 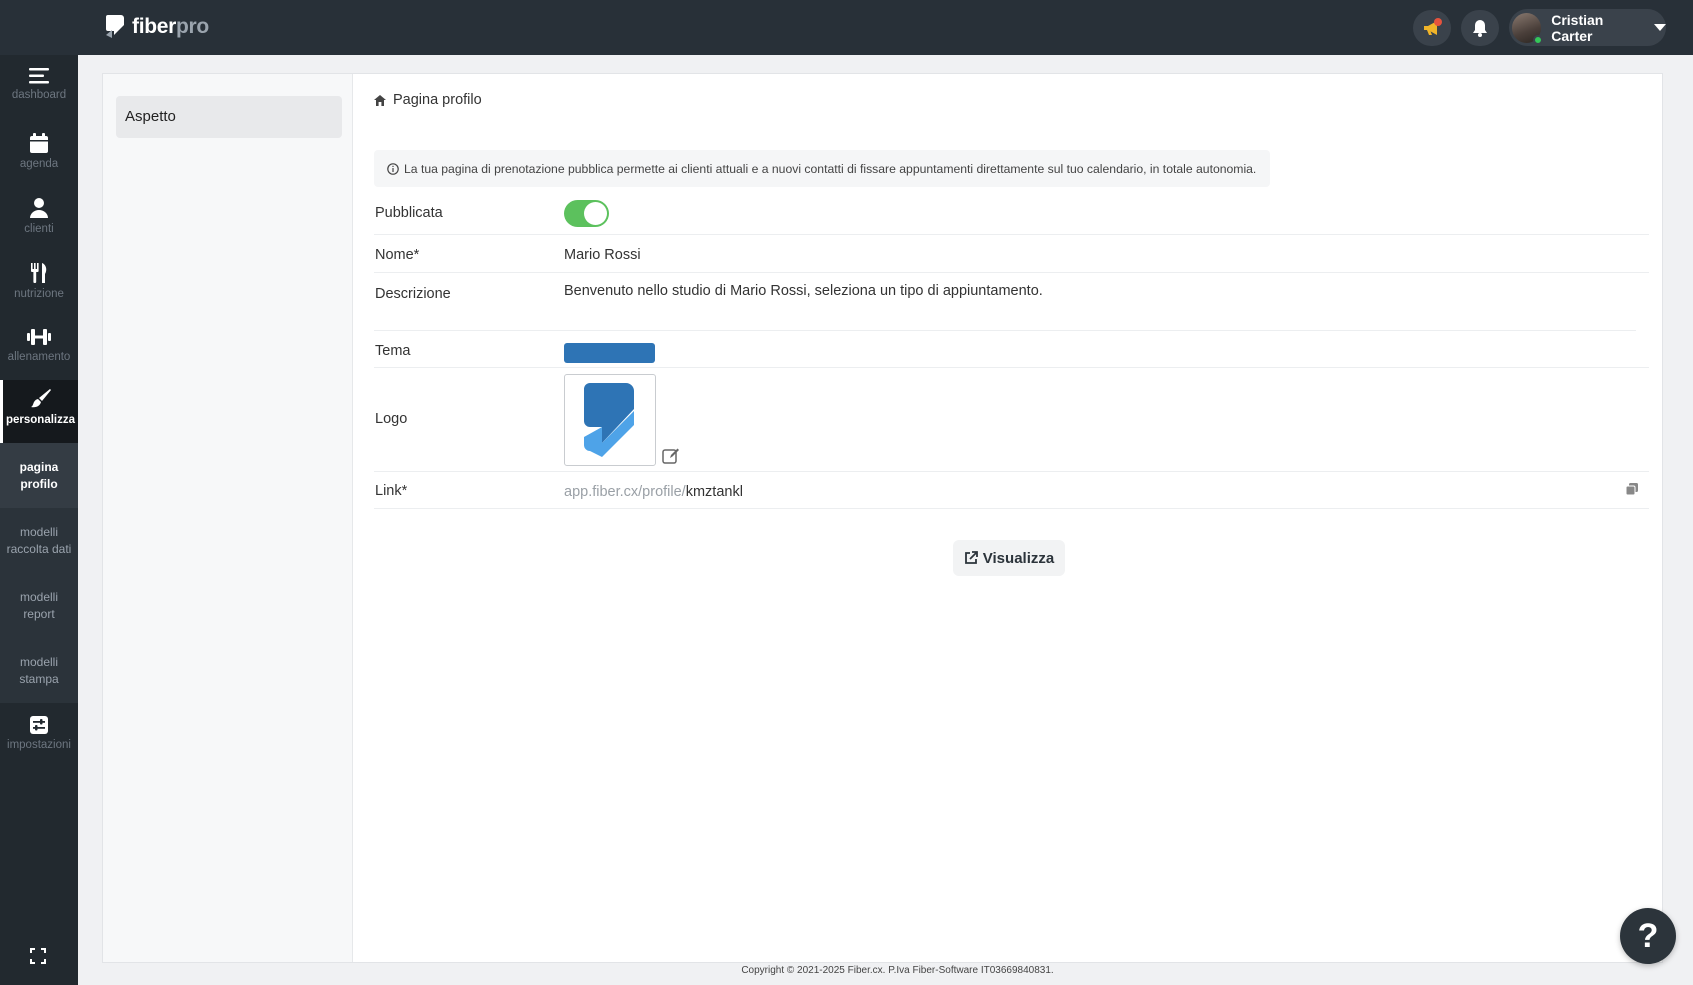 What do you see at coordinates (602, 255) in the screenshot?
I see `name-field: Mario Rossi` at bounding box center [602, 255].